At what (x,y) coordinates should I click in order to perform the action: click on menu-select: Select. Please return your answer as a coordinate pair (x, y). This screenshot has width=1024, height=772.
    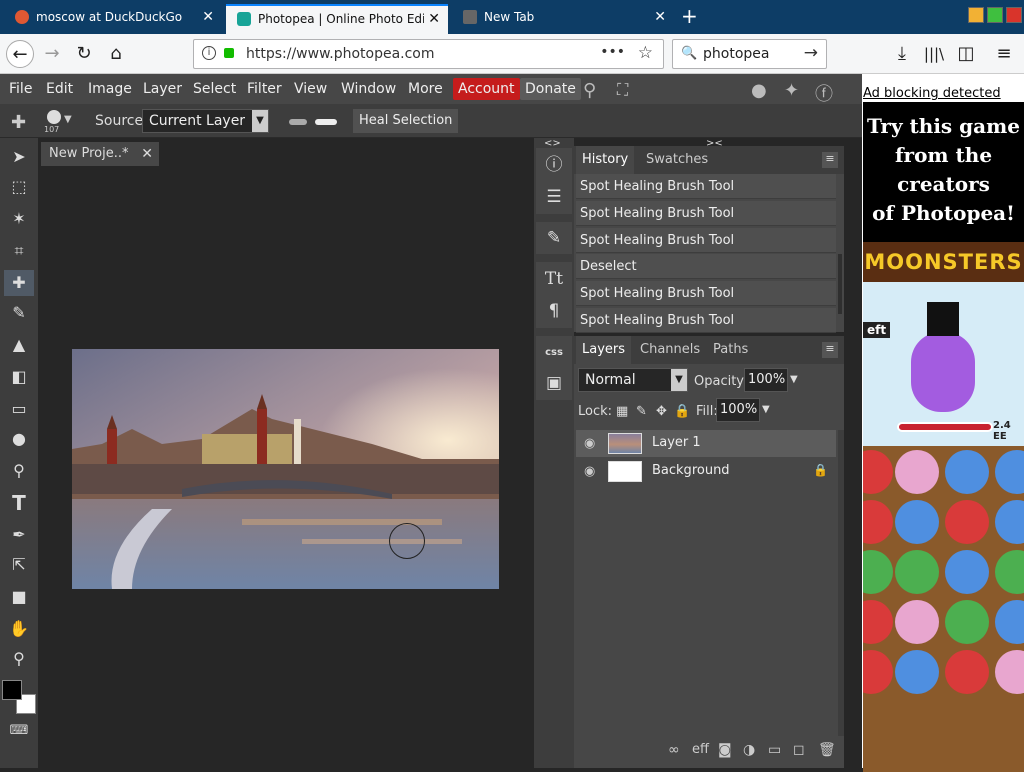
    Looking at the image, I should click on (214, 89).